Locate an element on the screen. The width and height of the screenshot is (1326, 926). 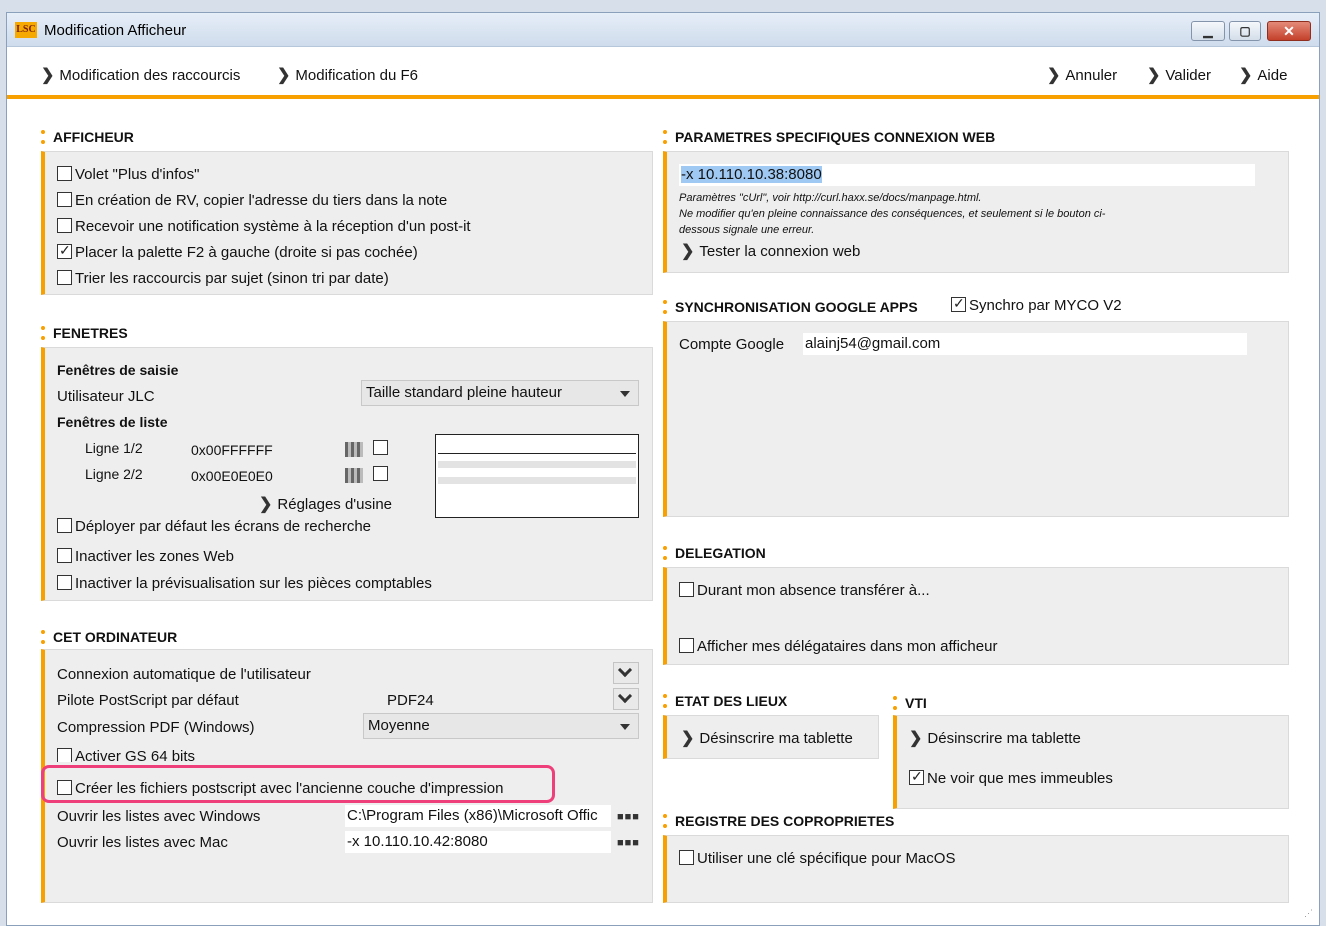
pilote-postscript-value: PDF24 is located at coordinates (410, 700).